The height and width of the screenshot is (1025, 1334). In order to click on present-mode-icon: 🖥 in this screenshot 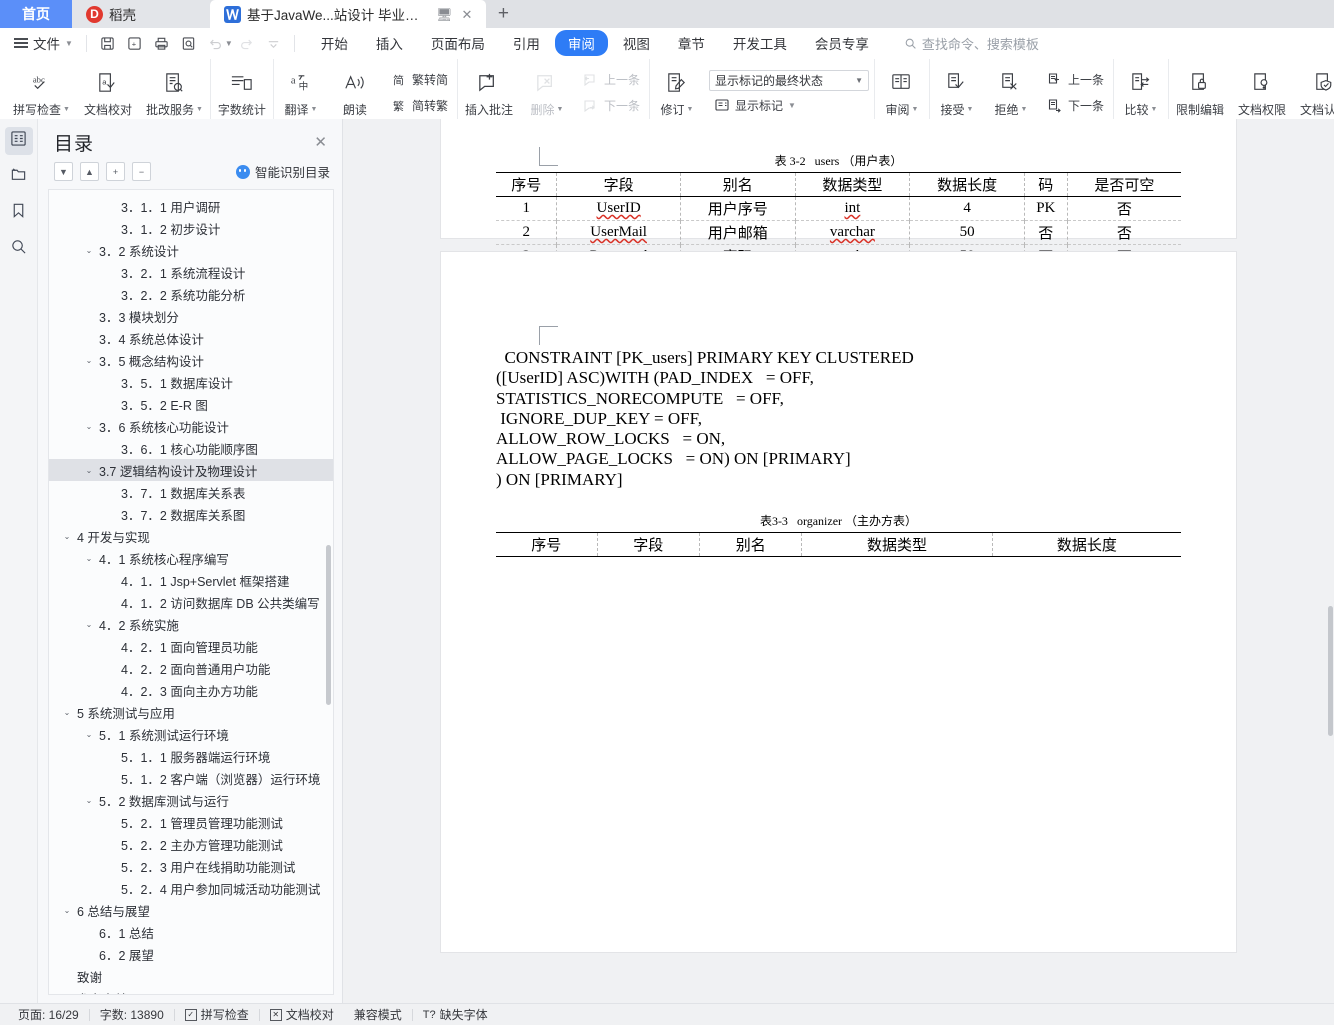, I will do `click(444, 14)`.